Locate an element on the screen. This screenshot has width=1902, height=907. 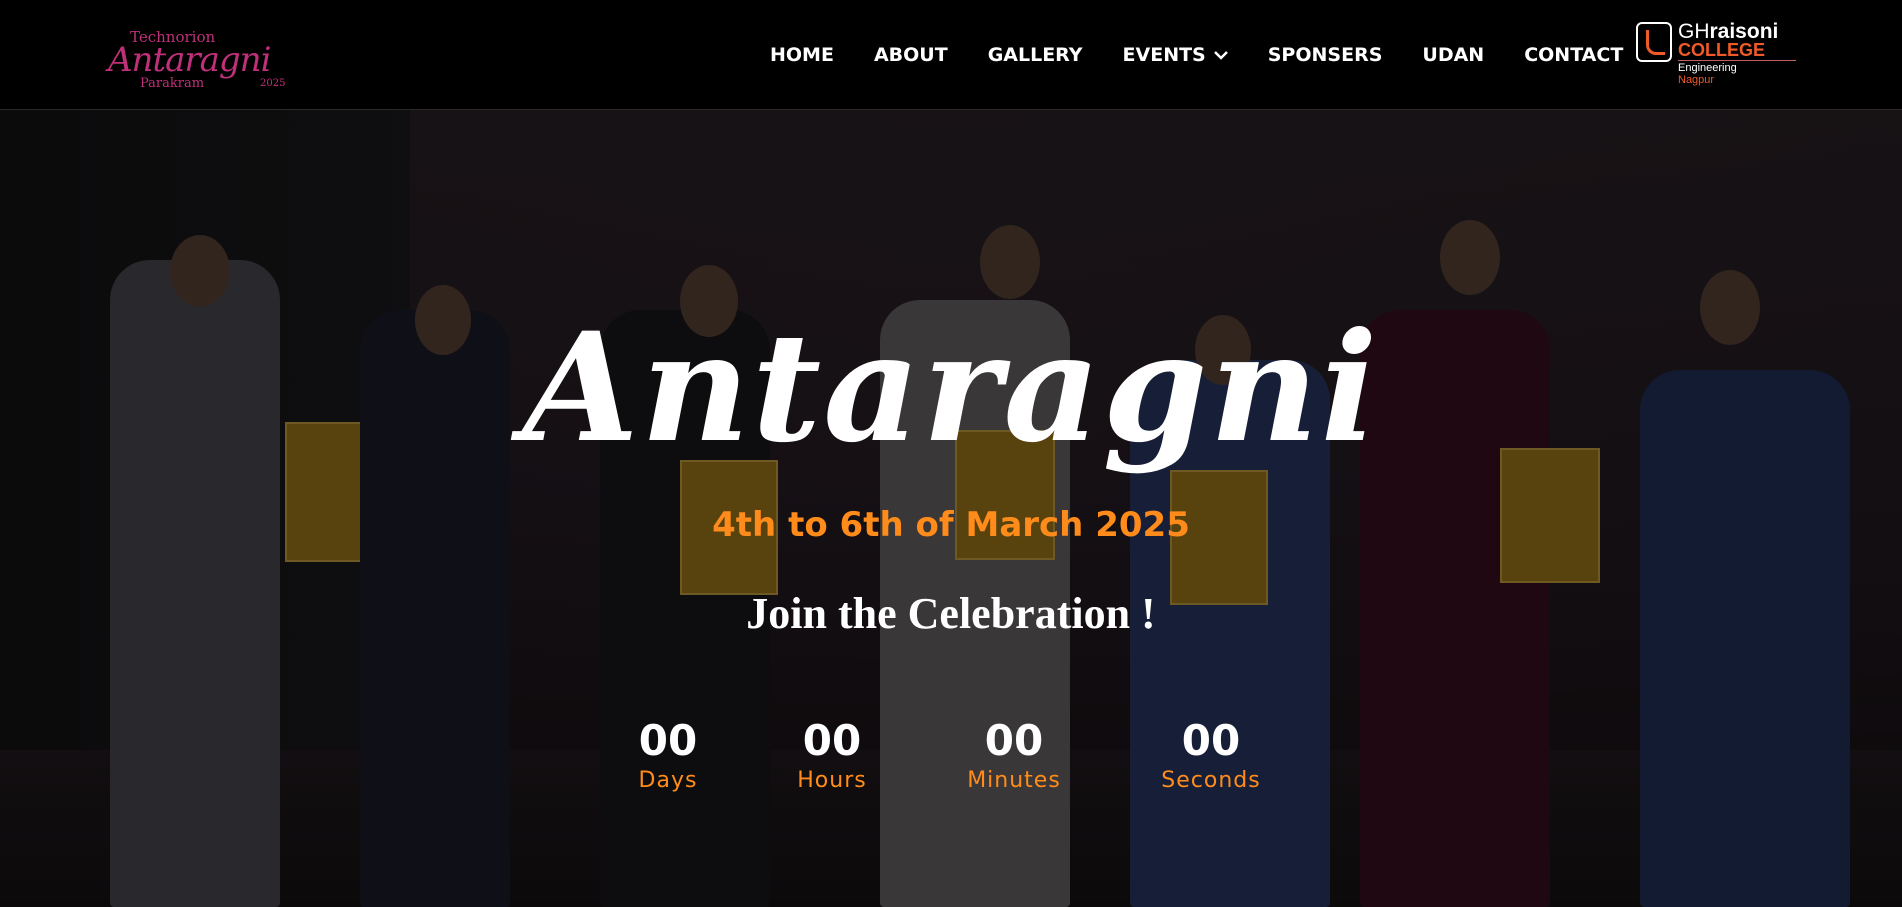
chevron-down-icon is located at coordinates (1220, 54).